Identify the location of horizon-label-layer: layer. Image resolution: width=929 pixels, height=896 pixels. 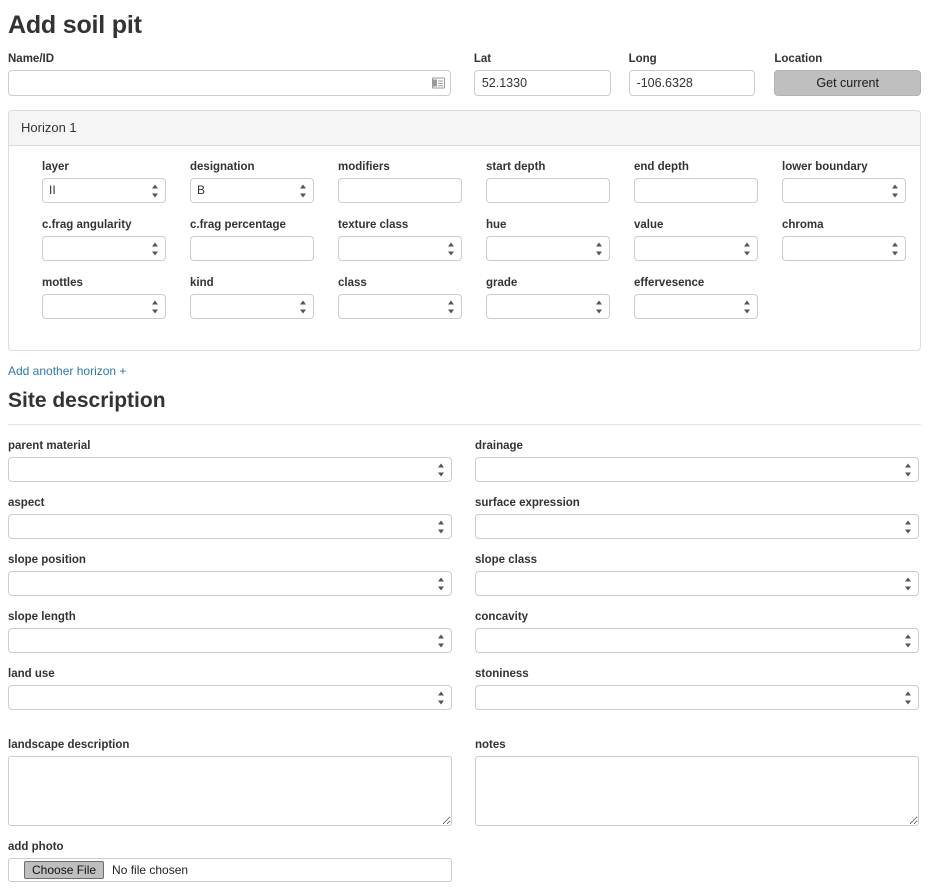
(55, 167).